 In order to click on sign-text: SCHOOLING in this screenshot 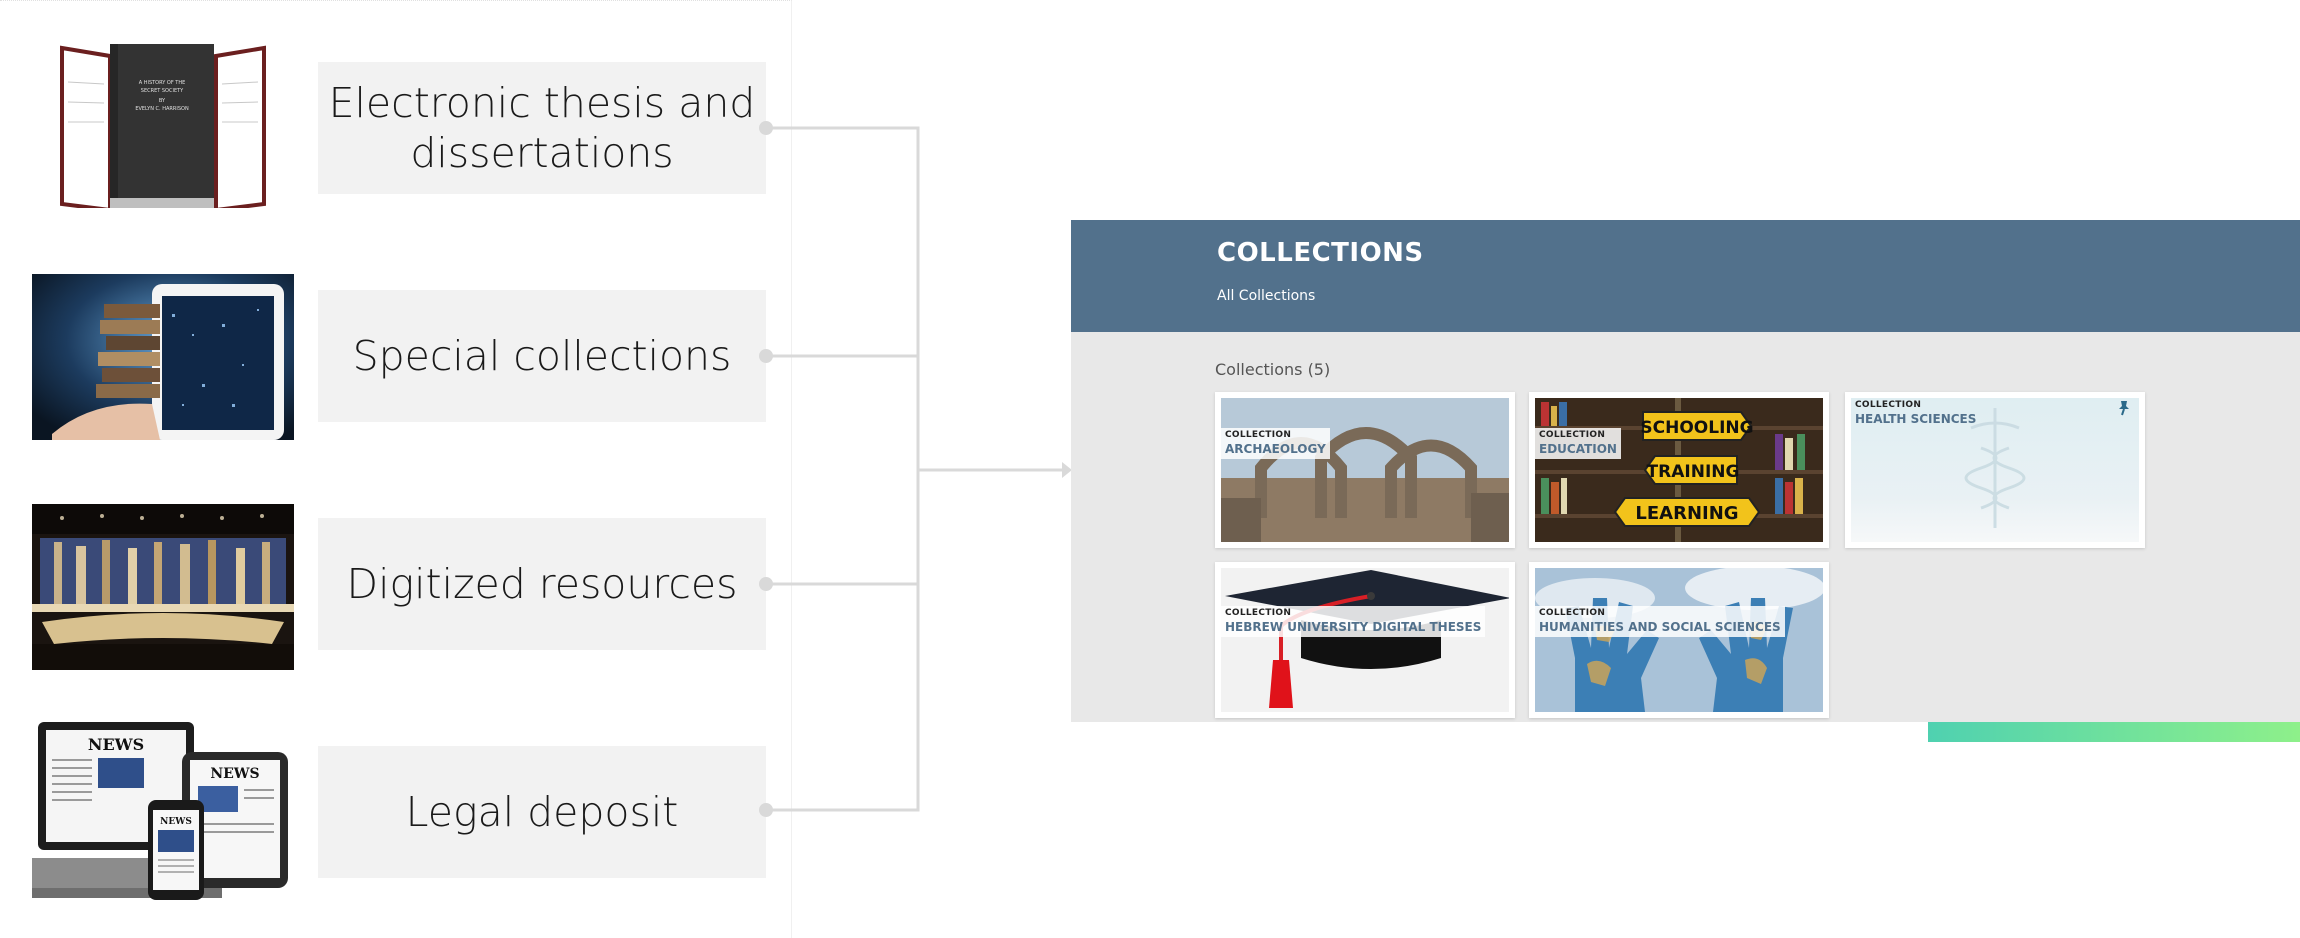, I will do `click(1696, 428)`.